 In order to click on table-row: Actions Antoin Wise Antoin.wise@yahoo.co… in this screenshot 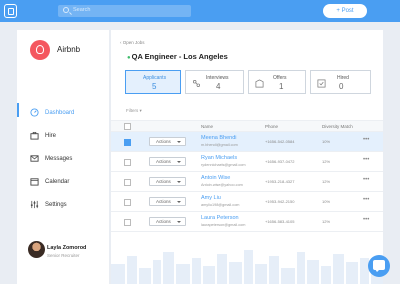, I will do `click(247, 182)`.